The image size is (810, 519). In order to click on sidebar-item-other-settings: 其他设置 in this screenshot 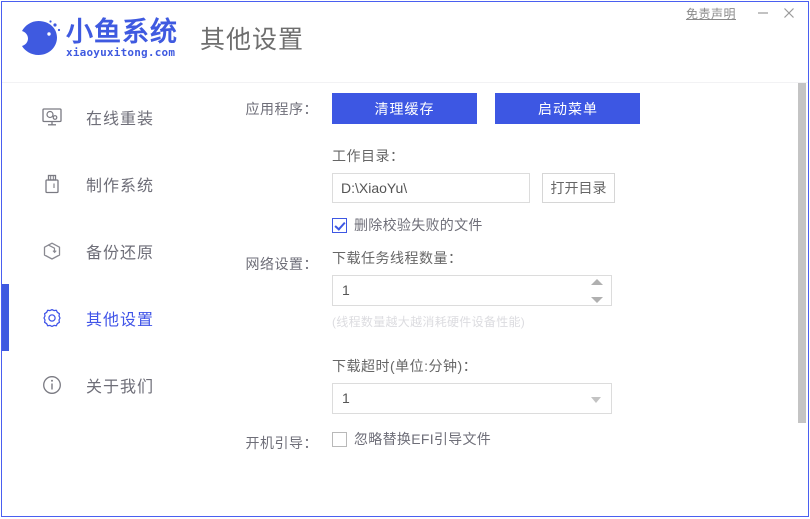, I will do `click(100, 317)`.